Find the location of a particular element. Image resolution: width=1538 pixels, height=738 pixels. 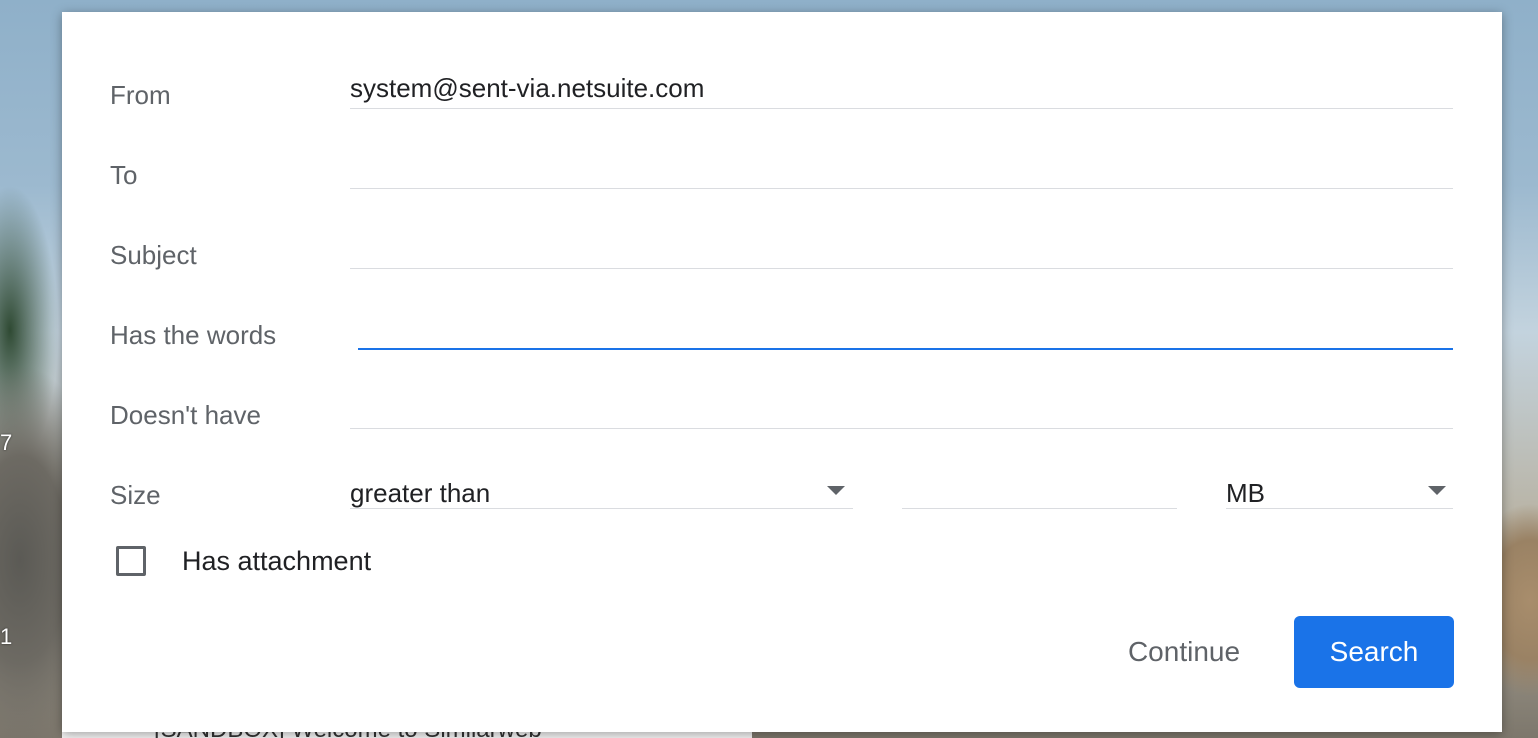

size-operator-select: greater than is located at coordinates (601, 488).